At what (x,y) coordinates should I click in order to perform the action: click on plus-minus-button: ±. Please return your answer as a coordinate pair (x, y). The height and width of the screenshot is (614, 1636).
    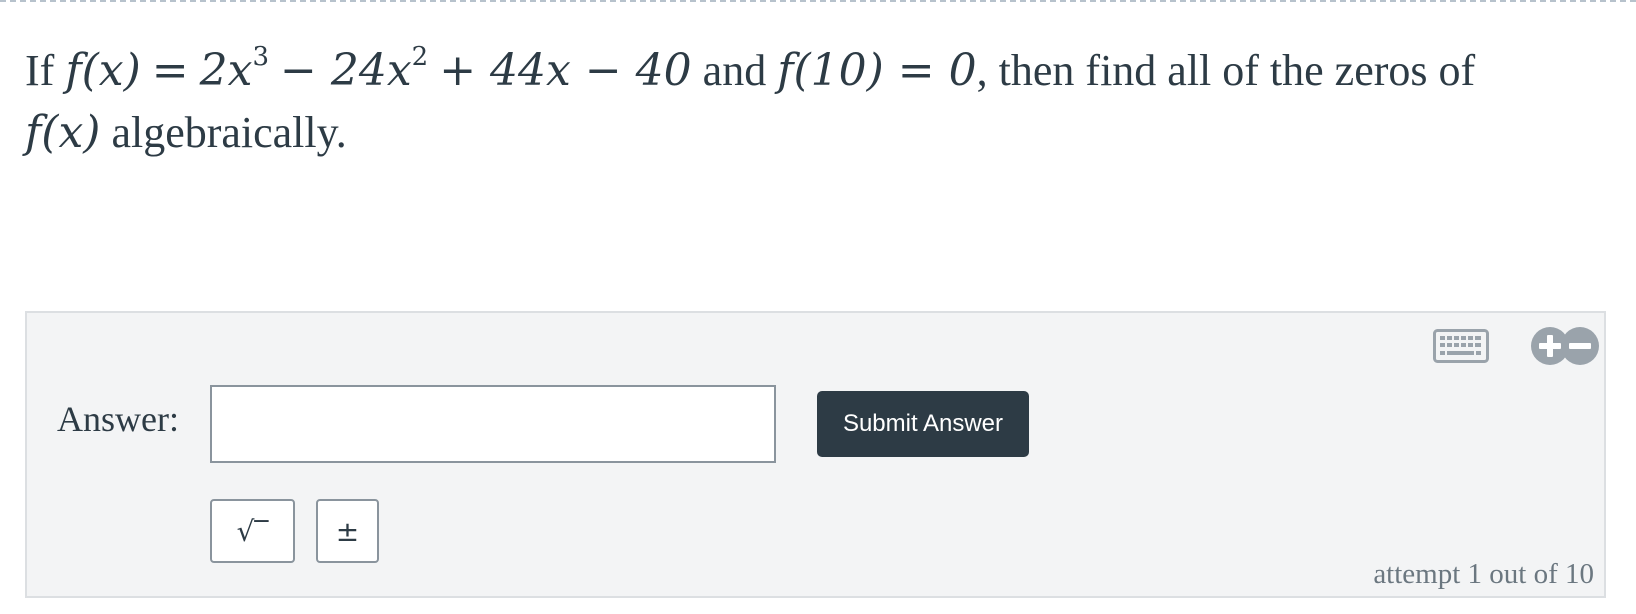
    Looking at the image, I should click on (347, 531).